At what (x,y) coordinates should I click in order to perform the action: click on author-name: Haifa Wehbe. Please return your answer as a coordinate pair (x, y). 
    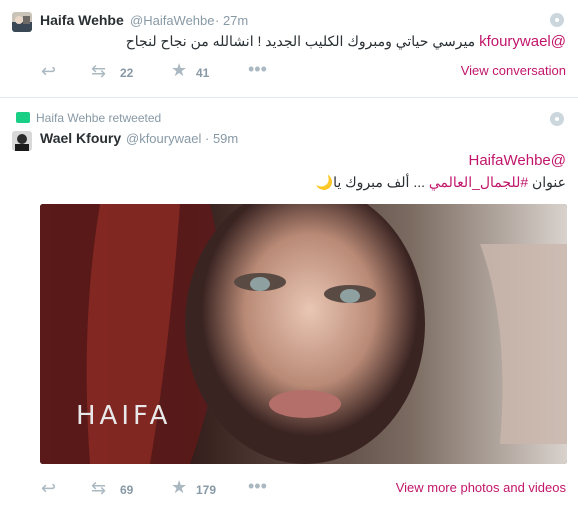
    Looking at the image, I should click on (82, 20).